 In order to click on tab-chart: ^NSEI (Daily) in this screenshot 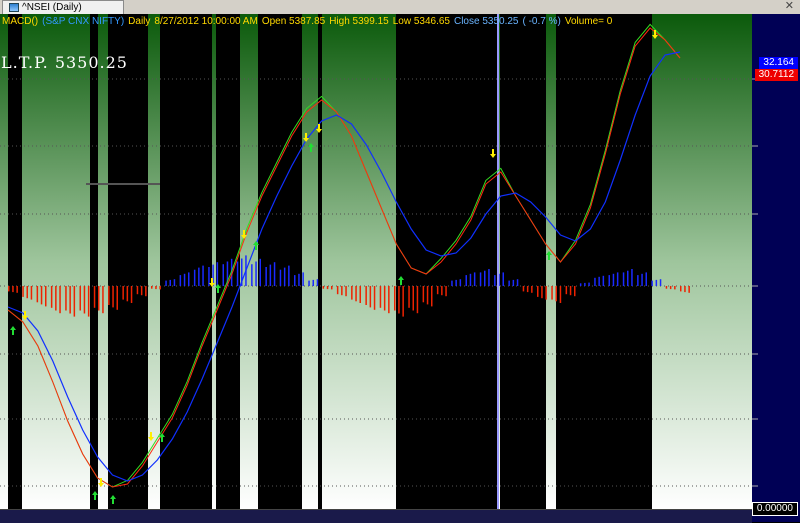, I will do `click(63, 7)`.